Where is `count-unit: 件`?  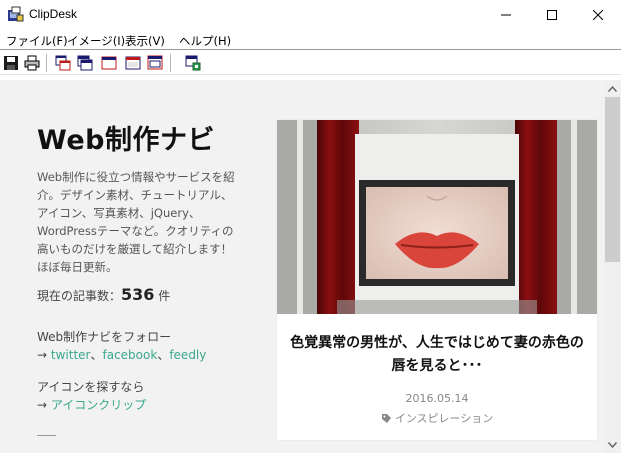
count-unit: 件 is located at coordinates (164, 296).